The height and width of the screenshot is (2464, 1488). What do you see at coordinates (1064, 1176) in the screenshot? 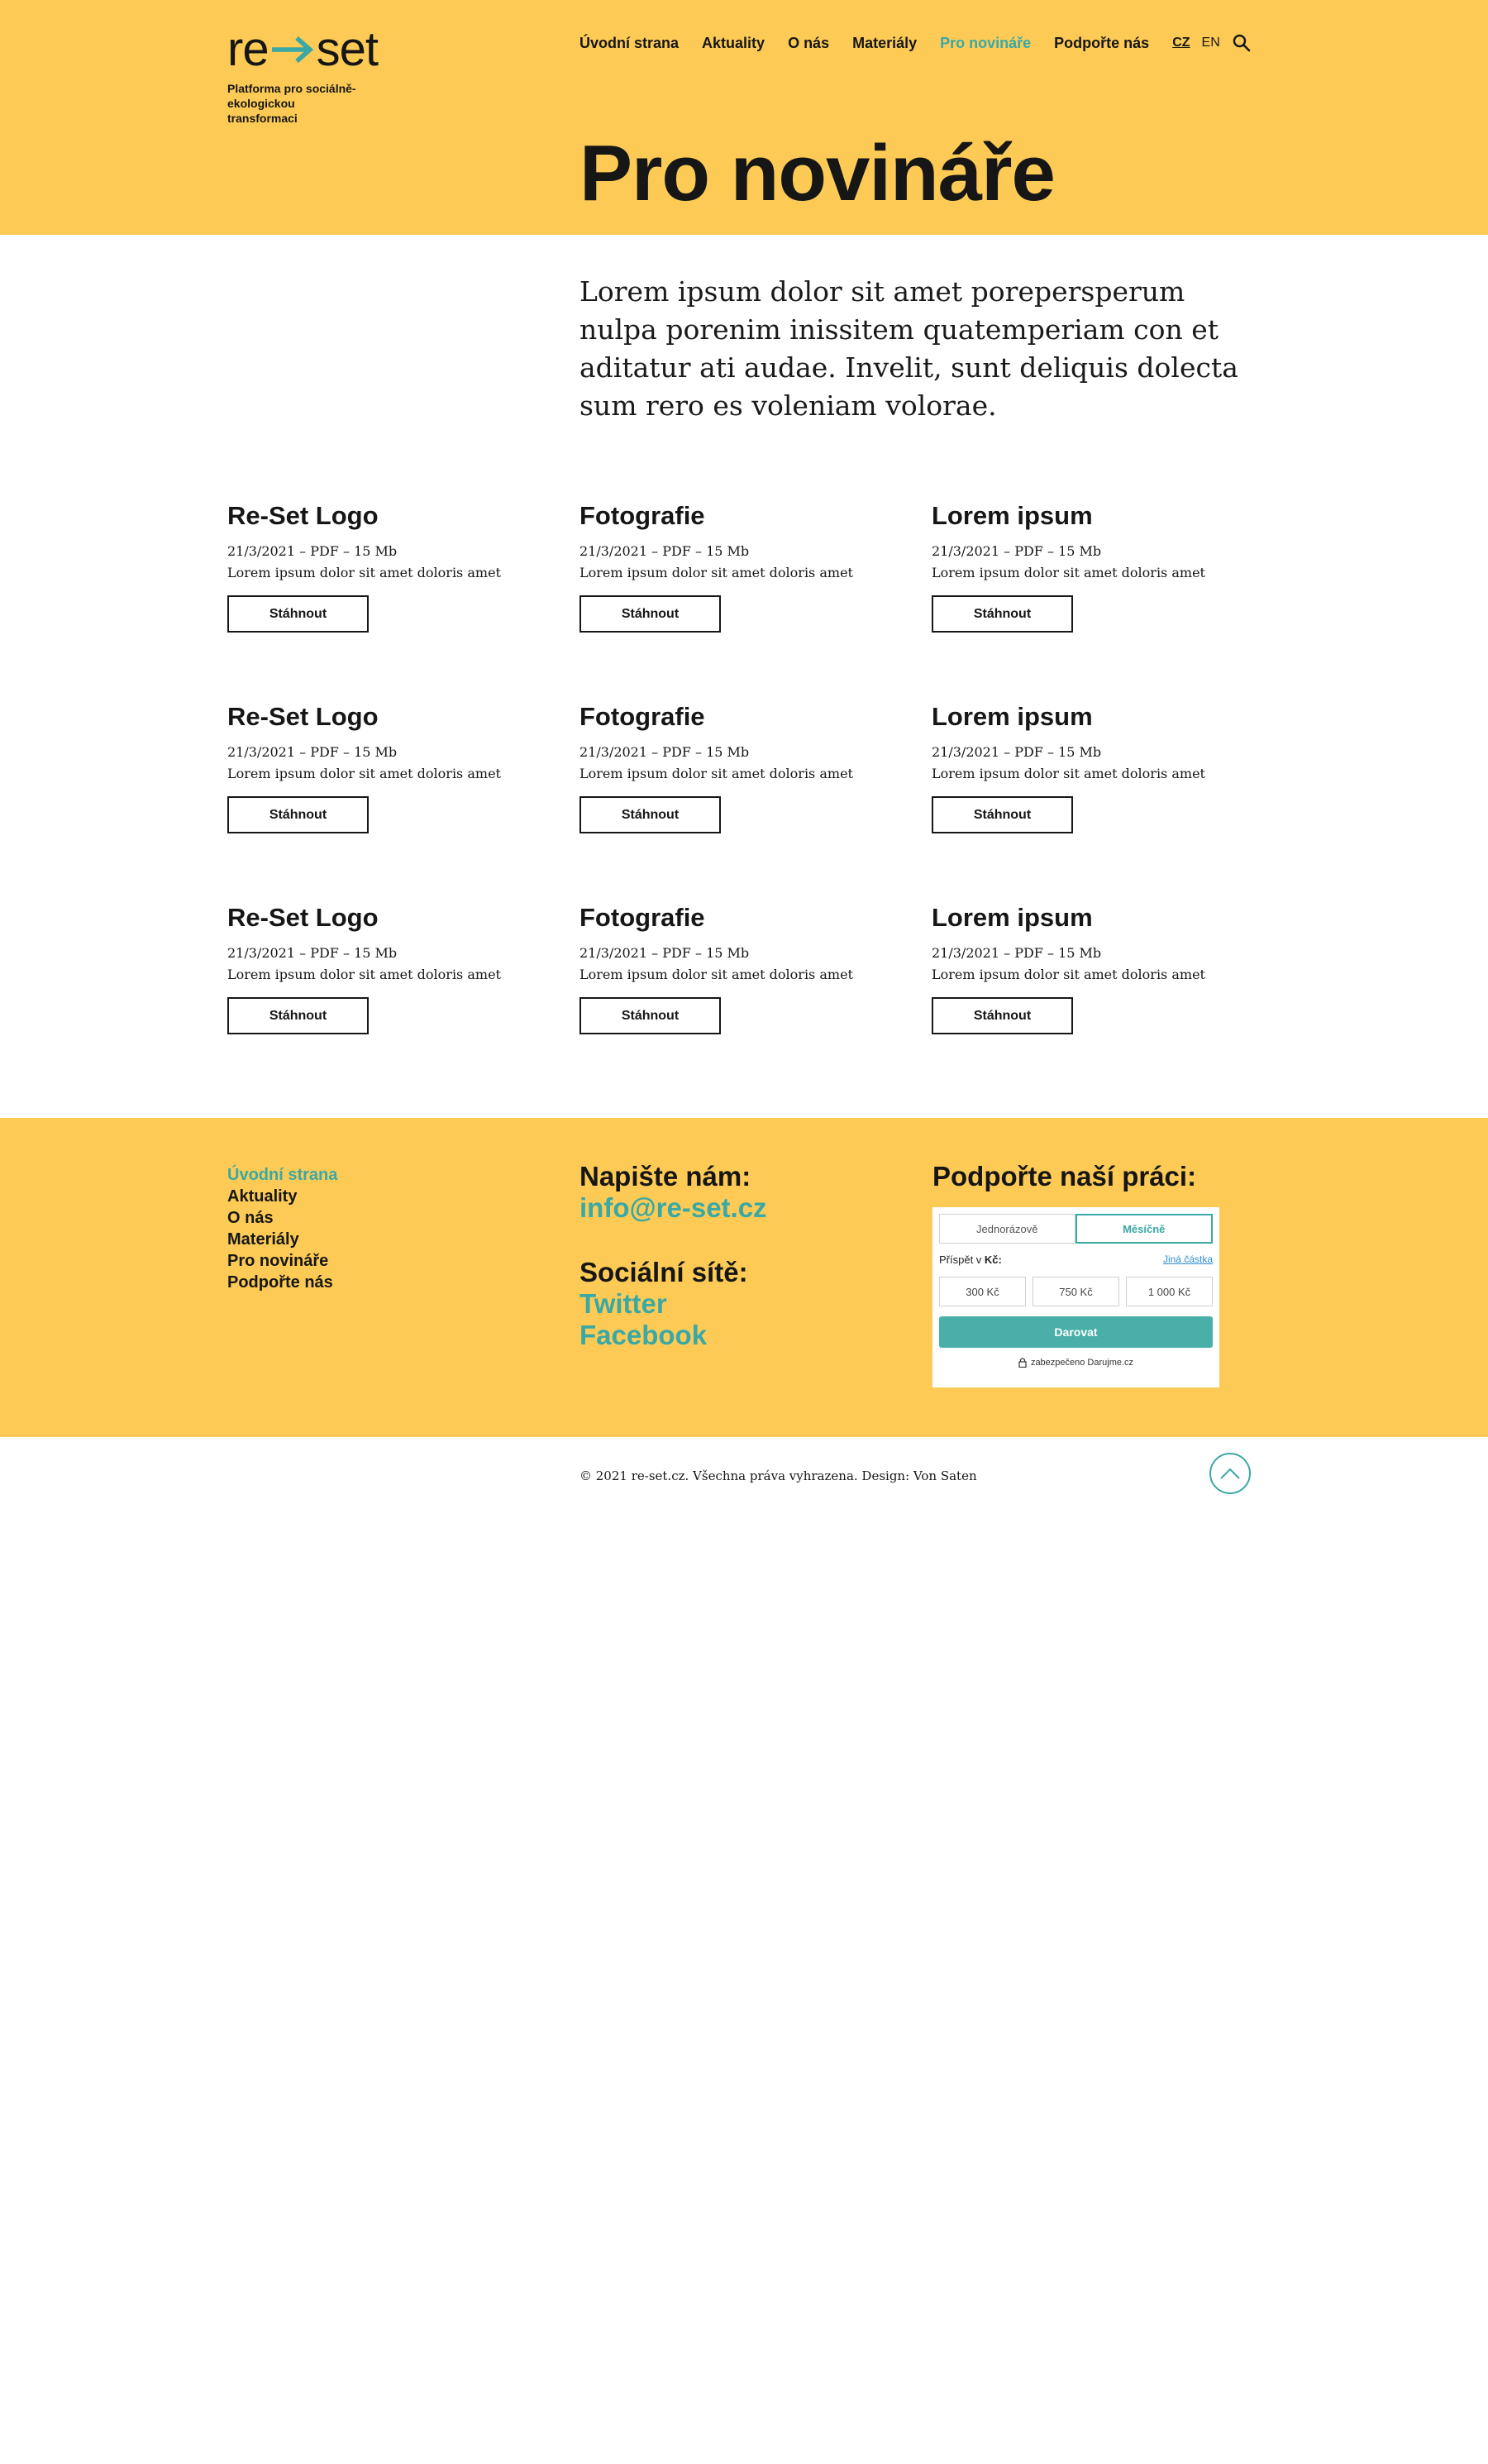
I see `support-heading: Podpořte naší práci:` at bounding box center [1064, 1176].